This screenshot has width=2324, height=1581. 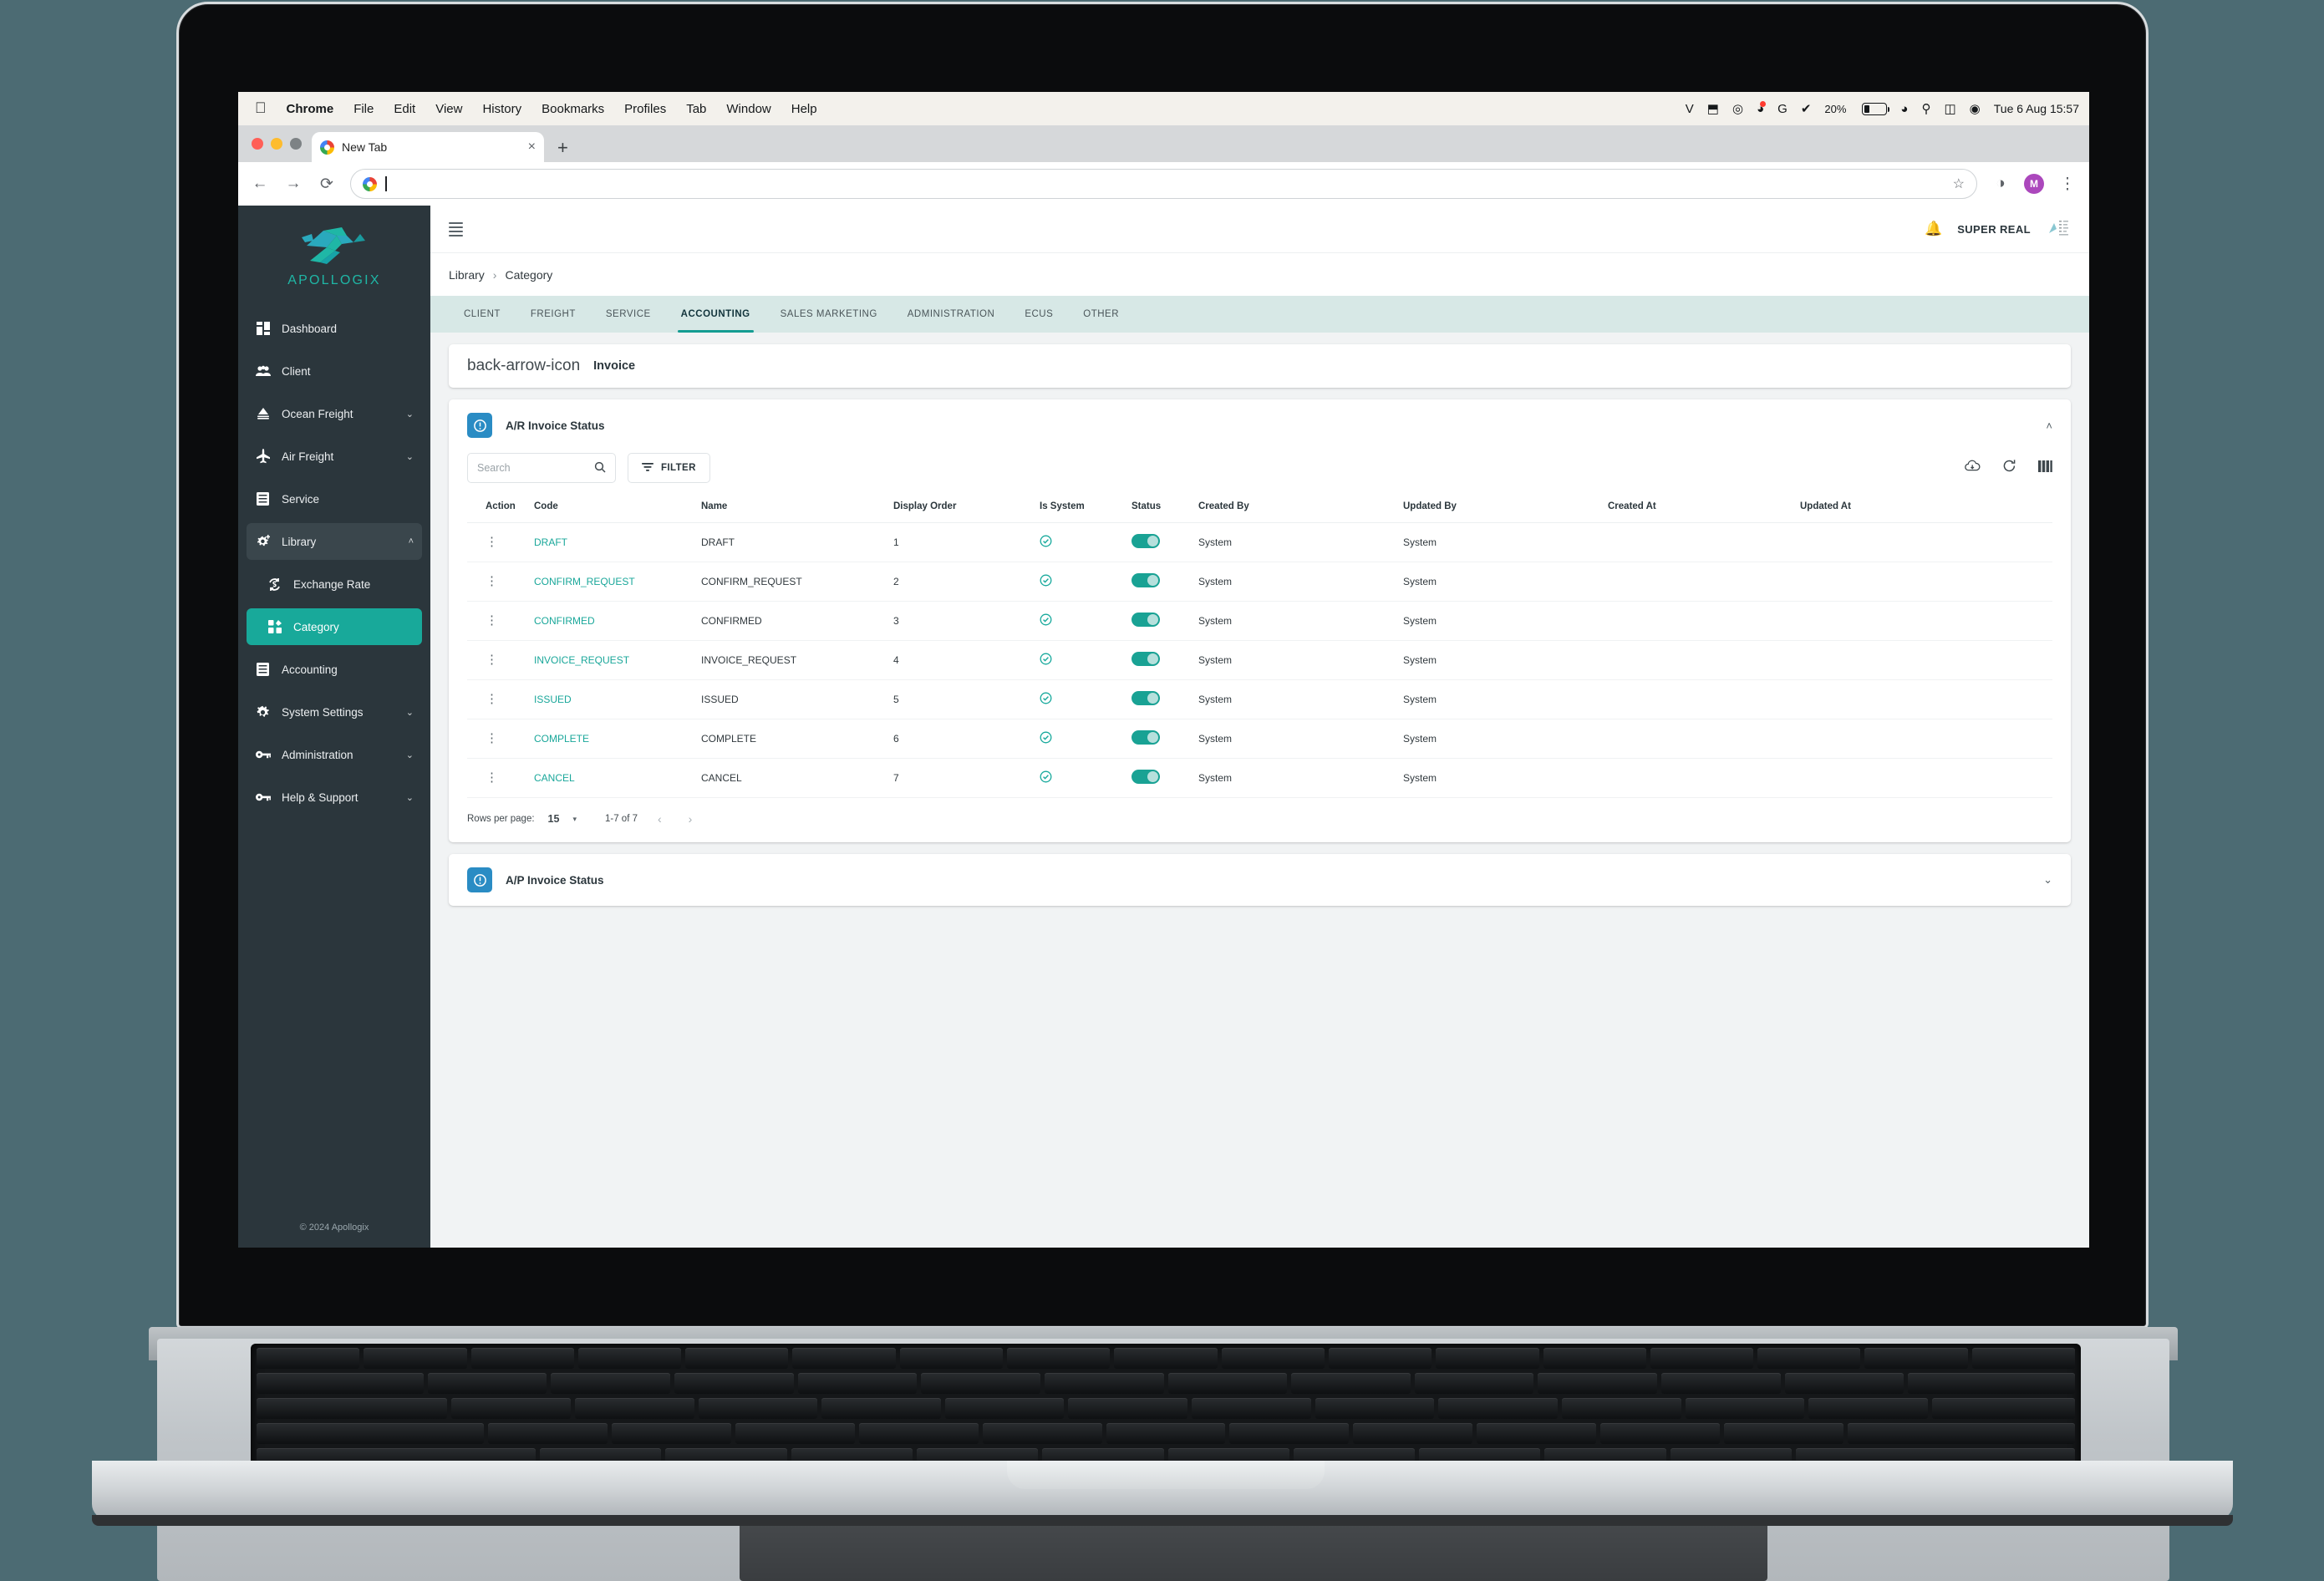 What do you see at coordinates (612, 739) in the screenshot?
I see `row-code-link: COMPLETE` at bounding box center [612, 739].